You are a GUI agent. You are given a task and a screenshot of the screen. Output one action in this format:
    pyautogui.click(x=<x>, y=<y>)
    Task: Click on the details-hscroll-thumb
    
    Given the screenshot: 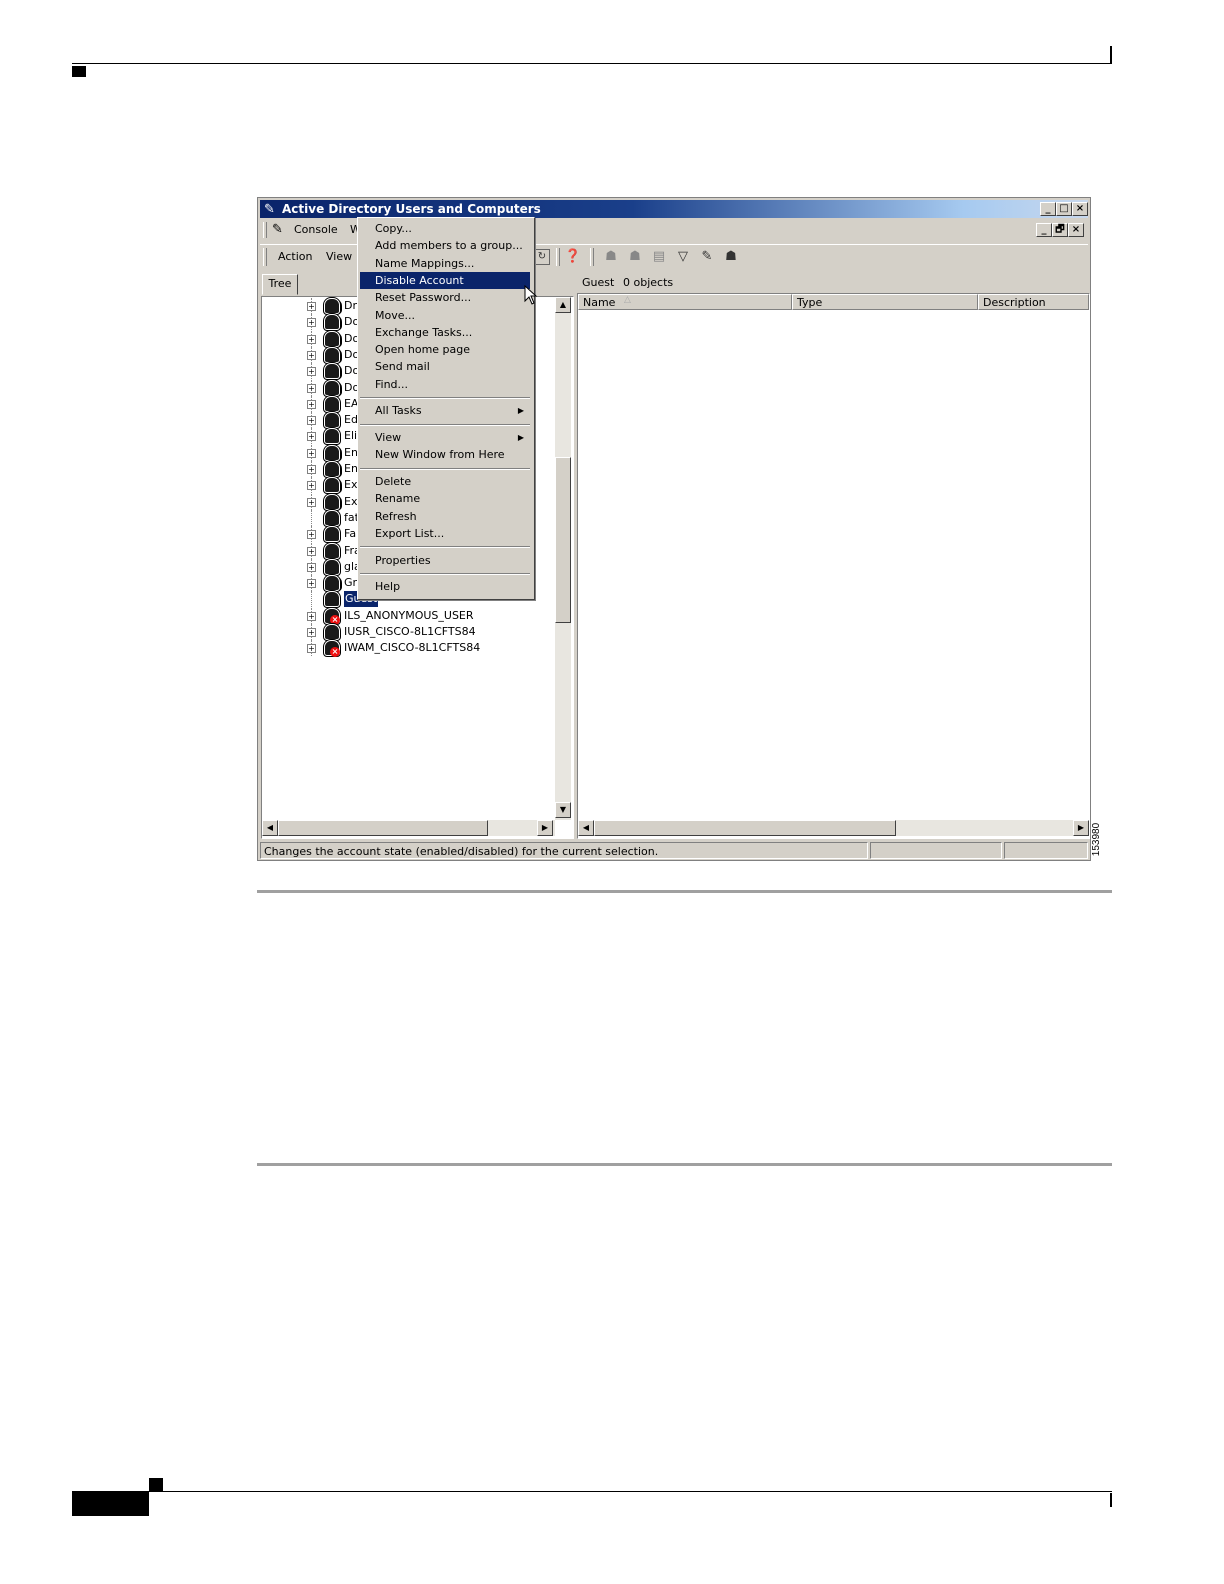 What is the action you would take?
    pyautogui.click(x=745, y=828)
    